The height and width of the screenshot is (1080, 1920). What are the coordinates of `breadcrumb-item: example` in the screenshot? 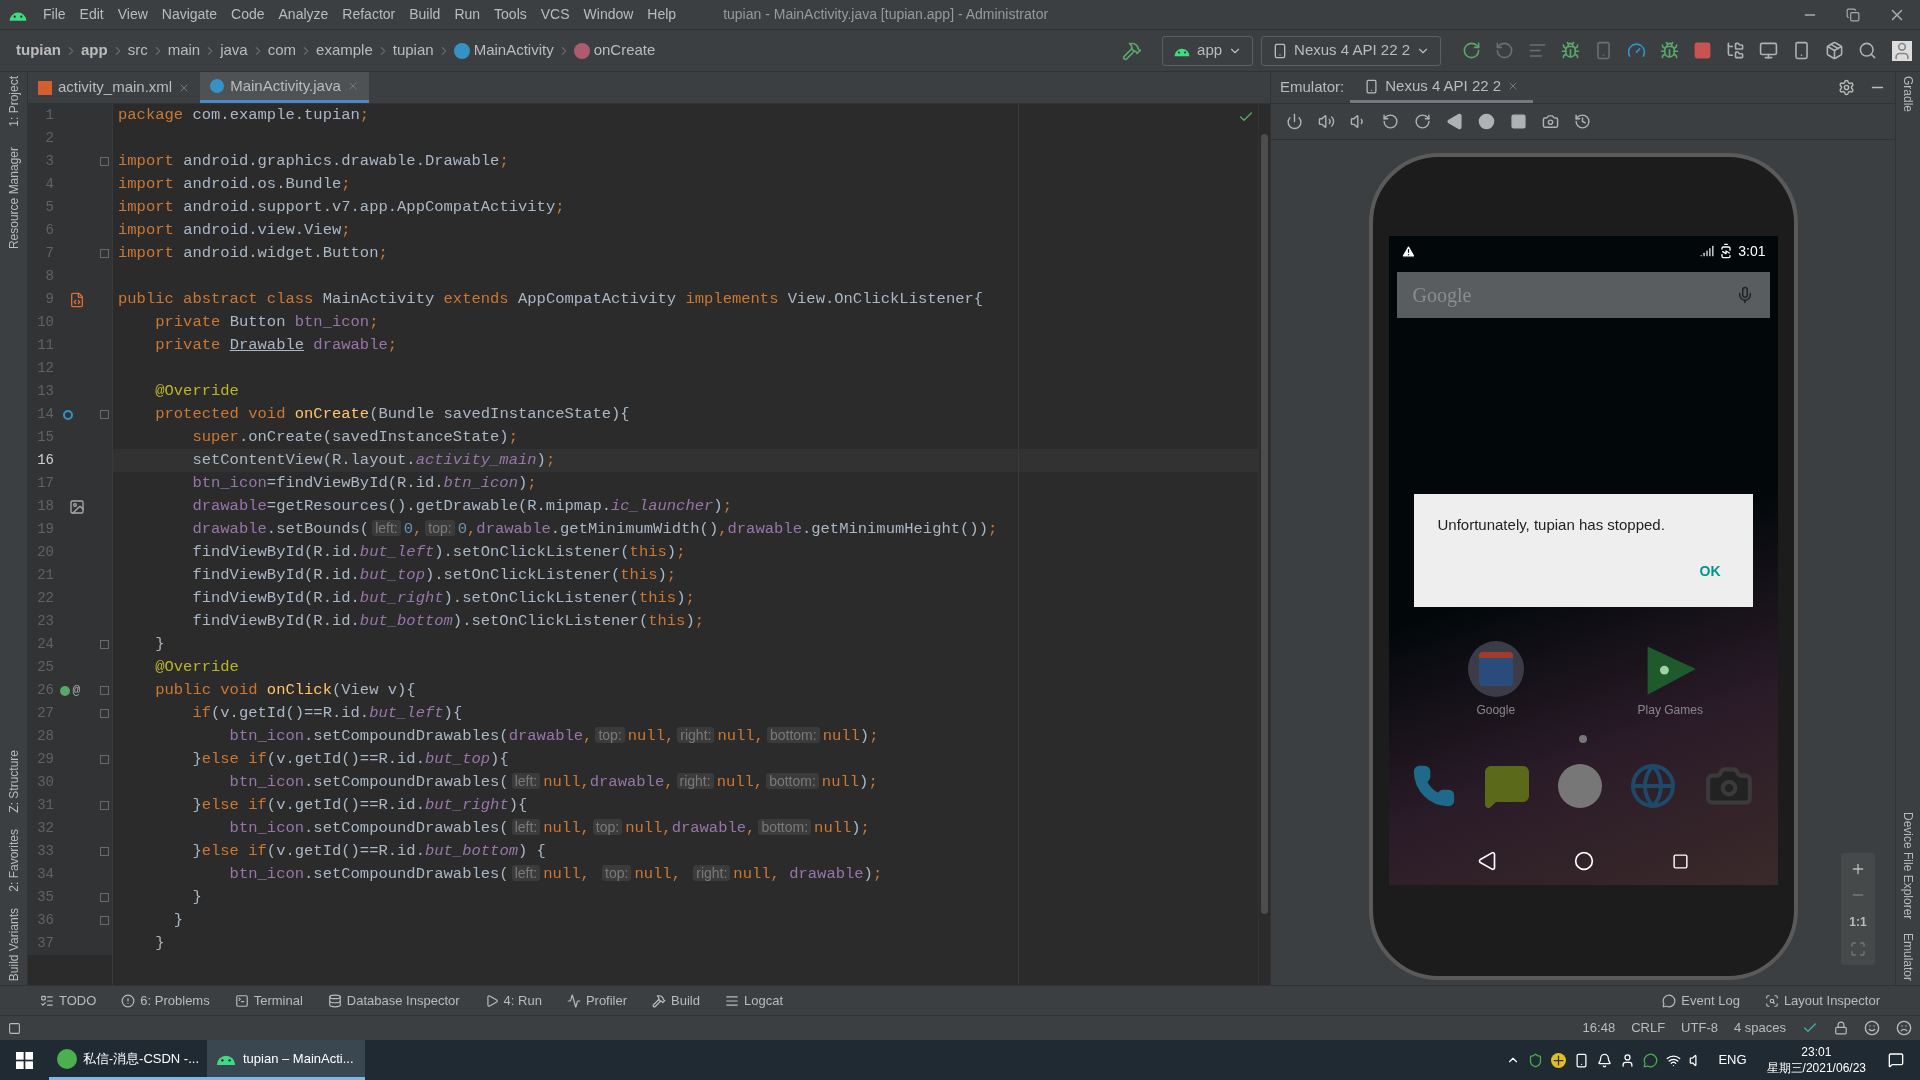 It's located at (344, 50).